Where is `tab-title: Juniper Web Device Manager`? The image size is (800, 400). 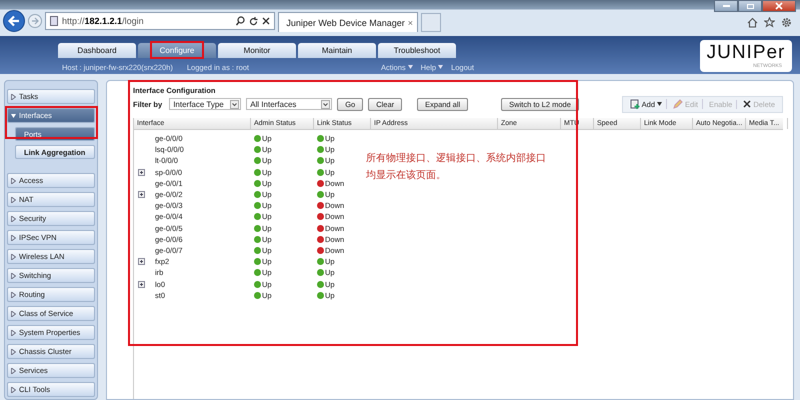
tab-title: Juniper Web Device Manager is located at coordinates (345, 23).